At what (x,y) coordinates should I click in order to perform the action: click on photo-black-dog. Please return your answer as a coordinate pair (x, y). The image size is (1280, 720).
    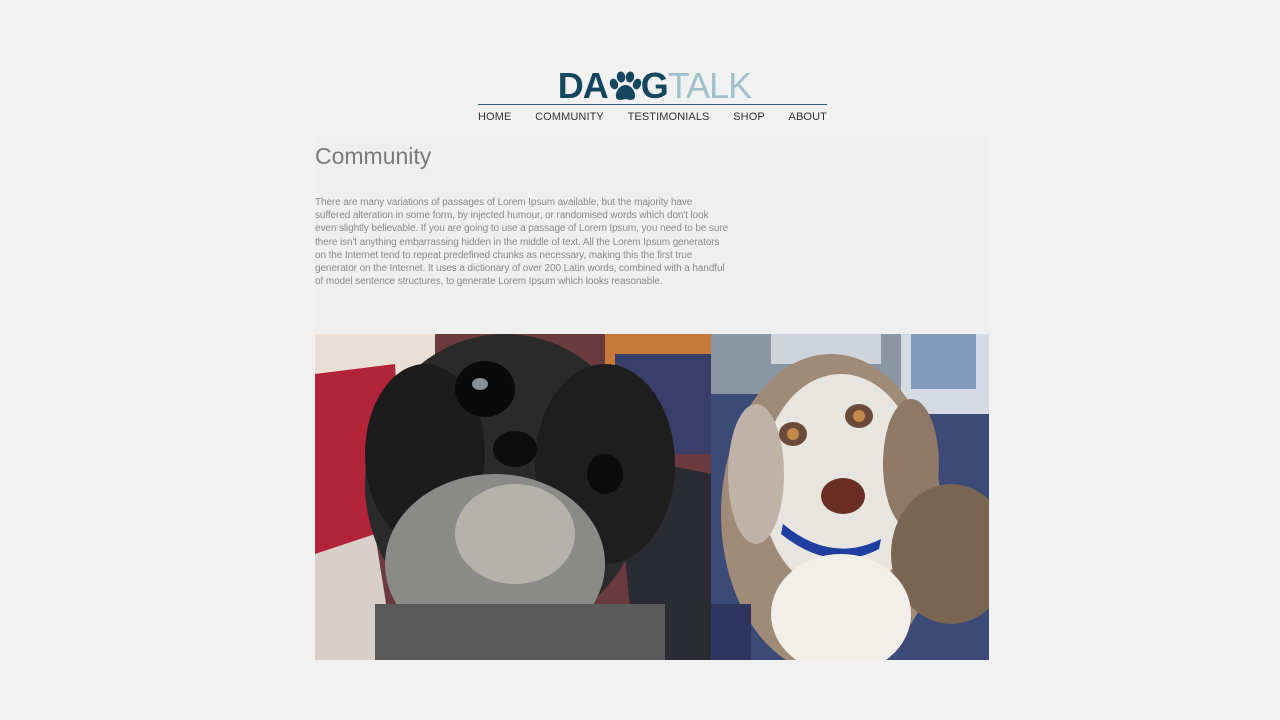
    Looking at the image, I should click on (513, 497).